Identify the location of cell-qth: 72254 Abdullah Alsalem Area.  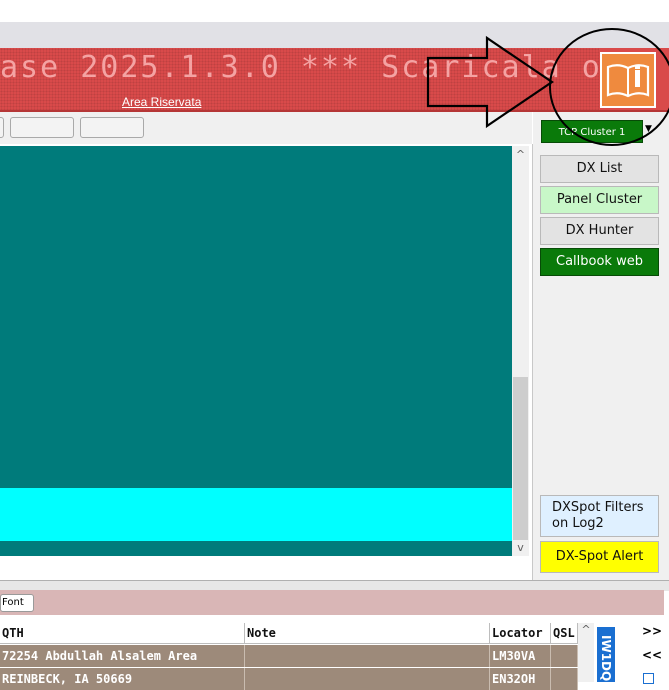
(122, 656).